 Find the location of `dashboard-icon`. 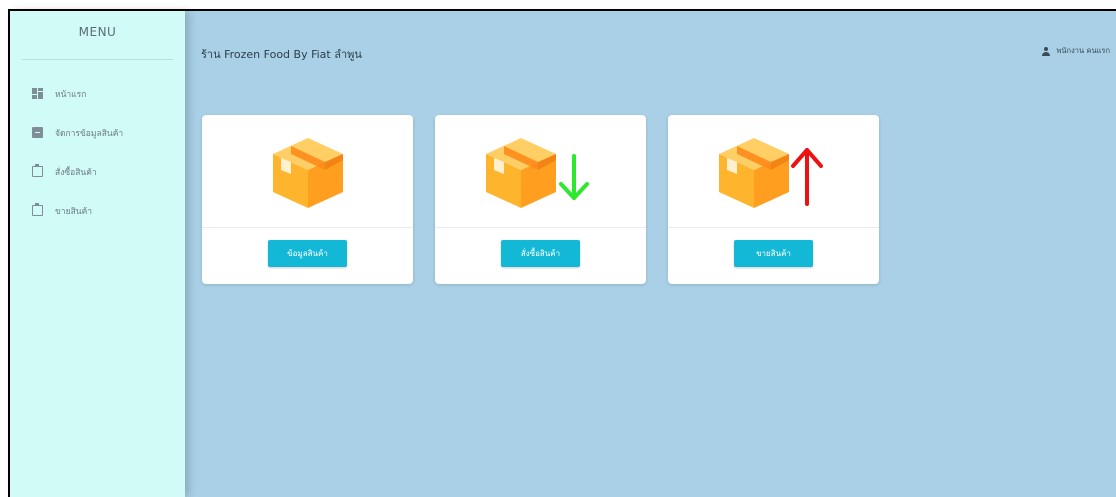

dashboard-icon is located at coordinates (37, 93).